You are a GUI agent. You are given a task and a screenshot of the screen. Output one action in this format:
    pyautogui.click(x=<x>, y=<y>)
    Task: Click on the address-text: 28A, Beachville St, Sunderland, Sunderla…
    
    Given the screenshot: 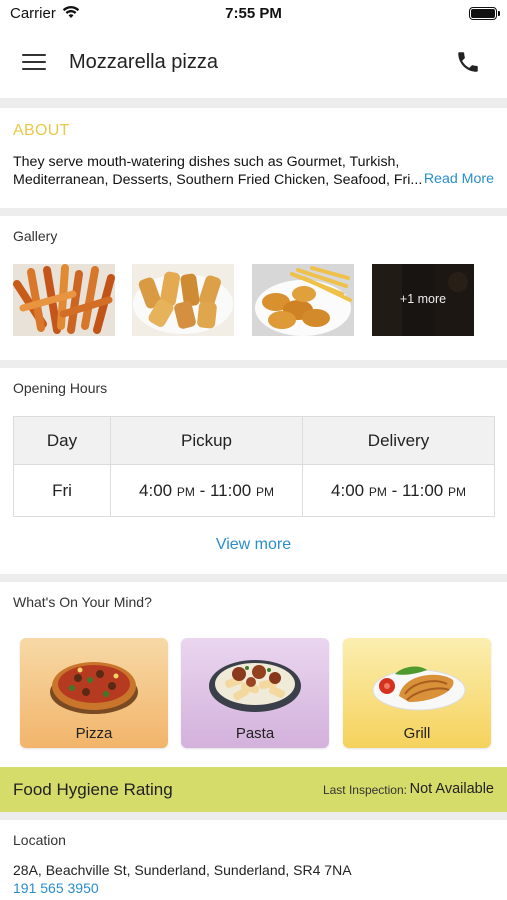 What is the action you would take?
    pyautogui.click(x=182, y=870)
    